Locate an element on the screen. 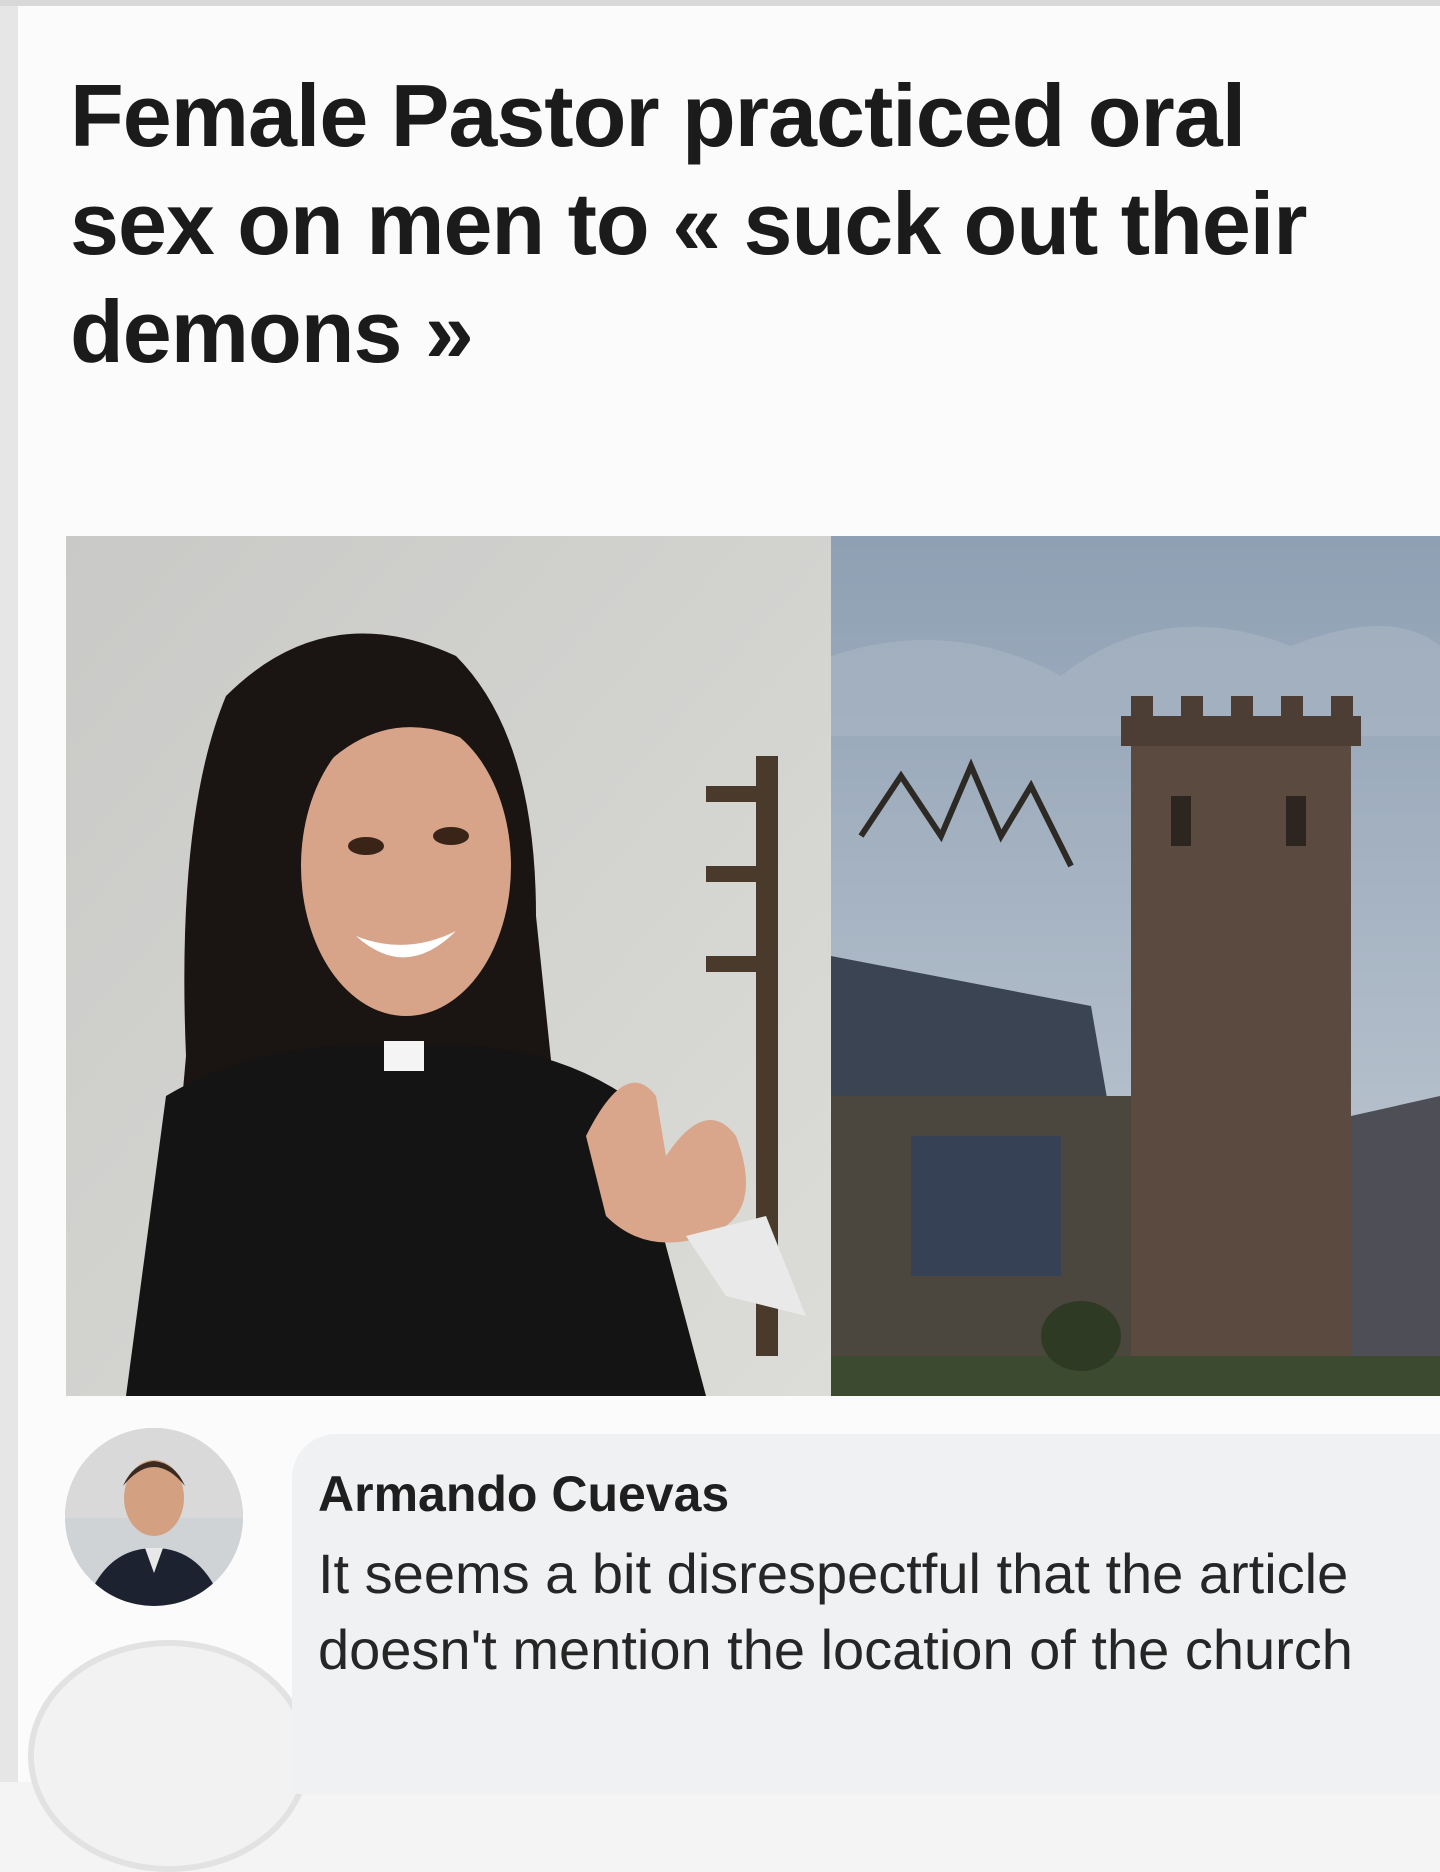  commenter-avatar is located at coordinates (154, 1517).